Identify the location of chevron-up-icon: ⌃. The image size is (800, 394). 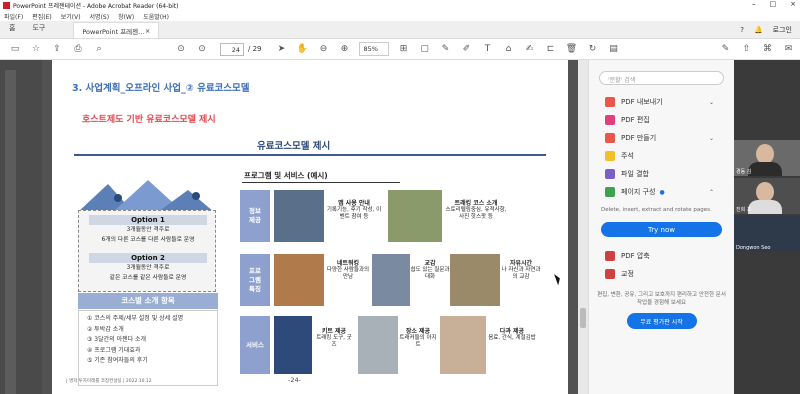
(711, 192).